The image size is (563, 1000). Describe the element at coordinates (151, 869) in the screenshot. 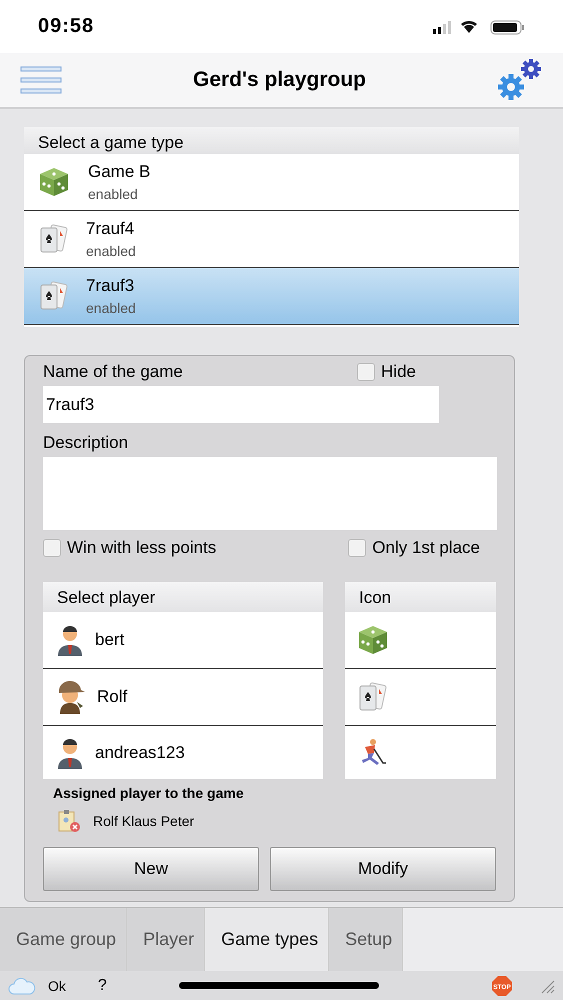

I see `new-button: New` at that location.